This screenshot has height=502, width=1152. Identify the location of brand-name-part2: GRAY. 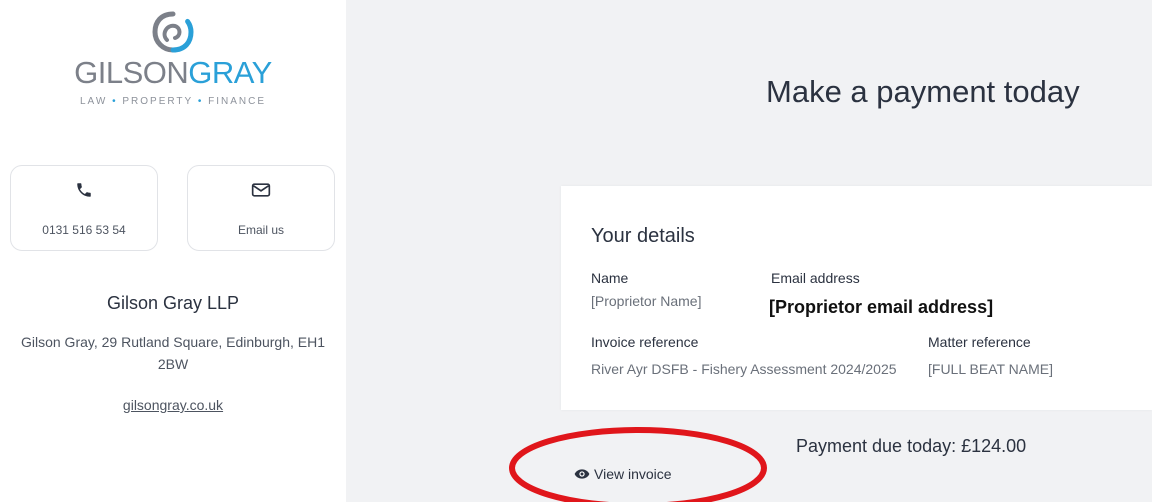
(230, 72).